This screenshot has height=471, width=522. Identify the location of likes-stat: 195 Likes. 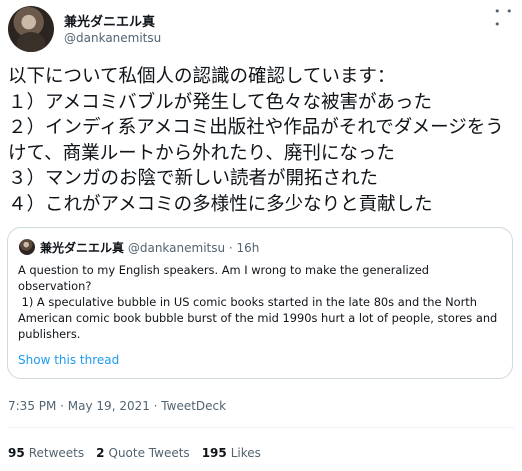
(231, 453).